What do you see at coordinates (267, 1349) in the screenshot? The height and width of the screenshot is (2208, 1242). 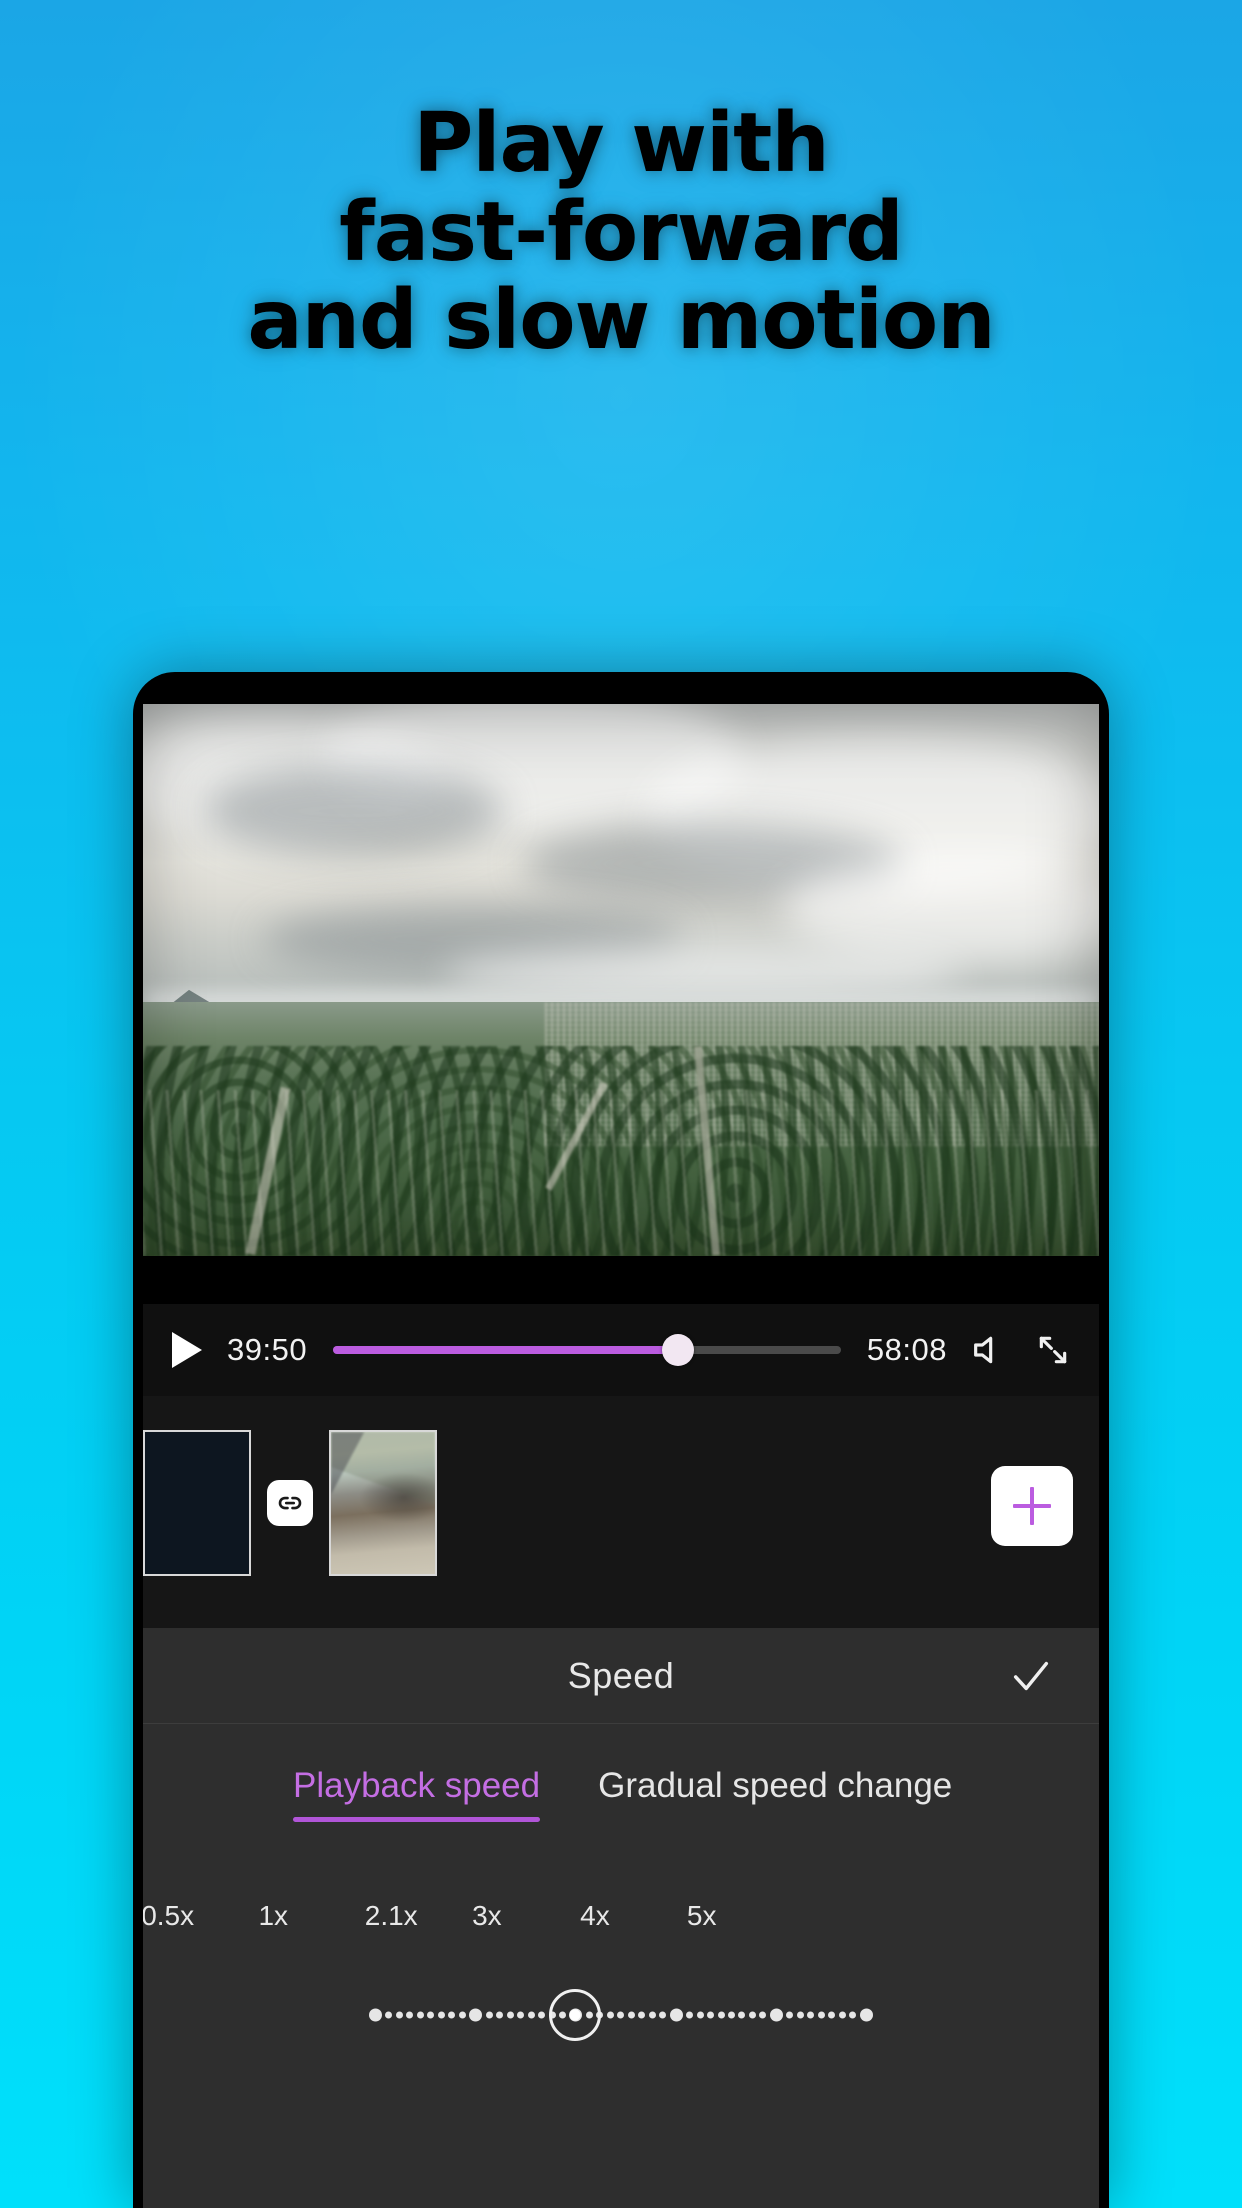 I see `current-time-label: 39:50` at bounding box center [267, 1349].